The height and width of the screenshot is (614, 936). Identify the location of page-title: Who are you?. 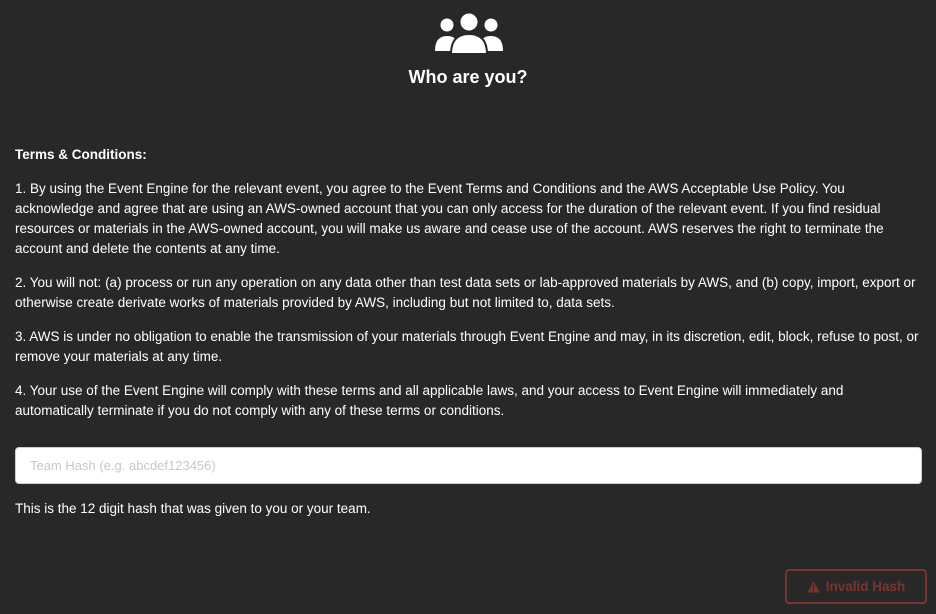
(468, 77).